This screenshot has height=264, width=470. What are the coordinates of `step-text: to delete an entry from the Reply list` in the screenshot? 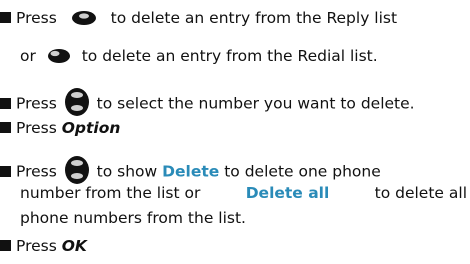 It's located at (254, 18).